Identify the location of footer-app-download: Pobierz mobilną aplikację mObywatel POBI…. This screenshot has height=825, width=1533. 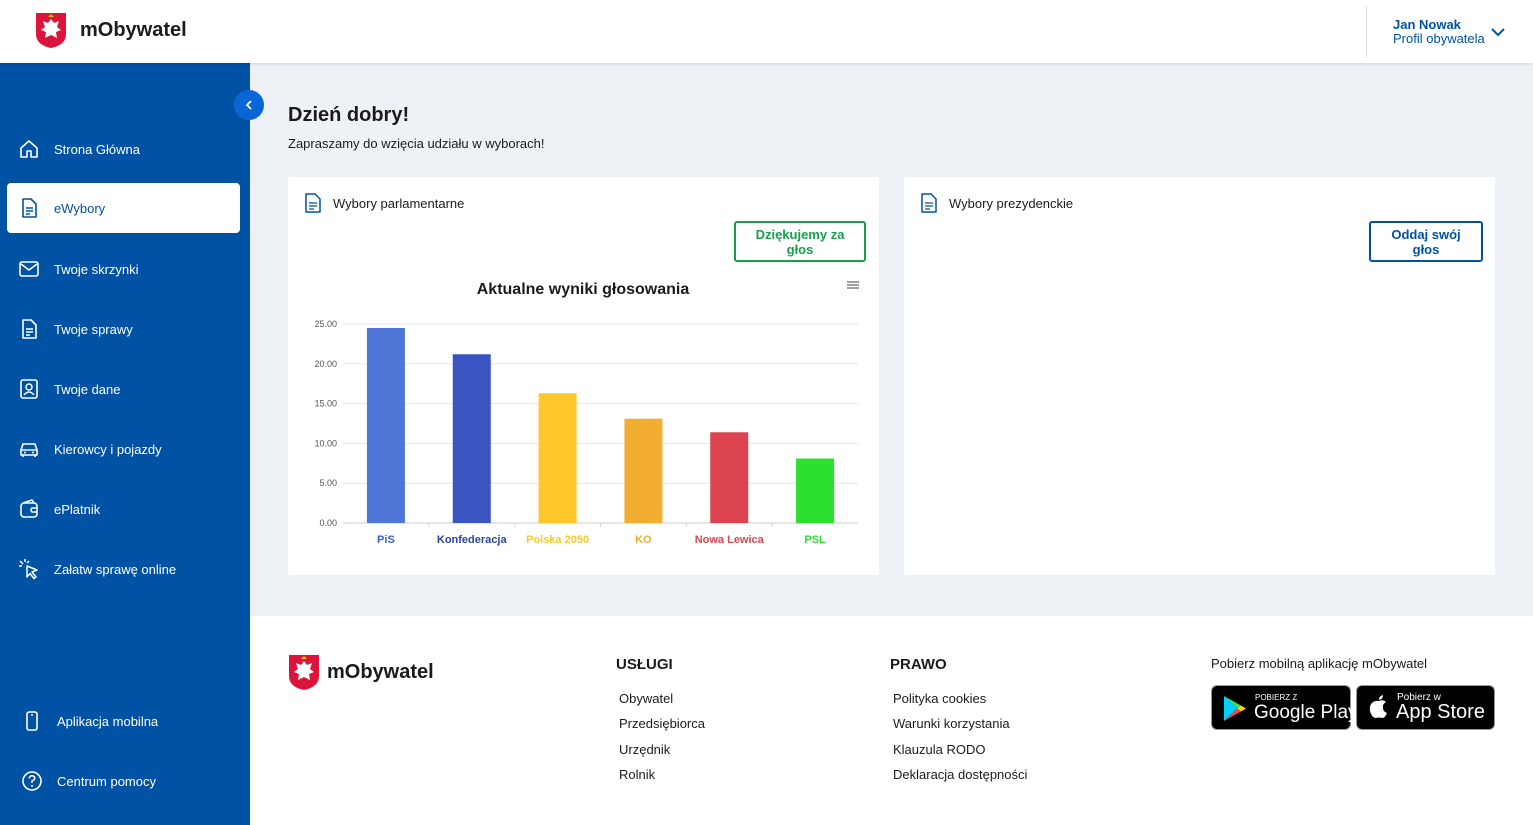
(1353, 693).